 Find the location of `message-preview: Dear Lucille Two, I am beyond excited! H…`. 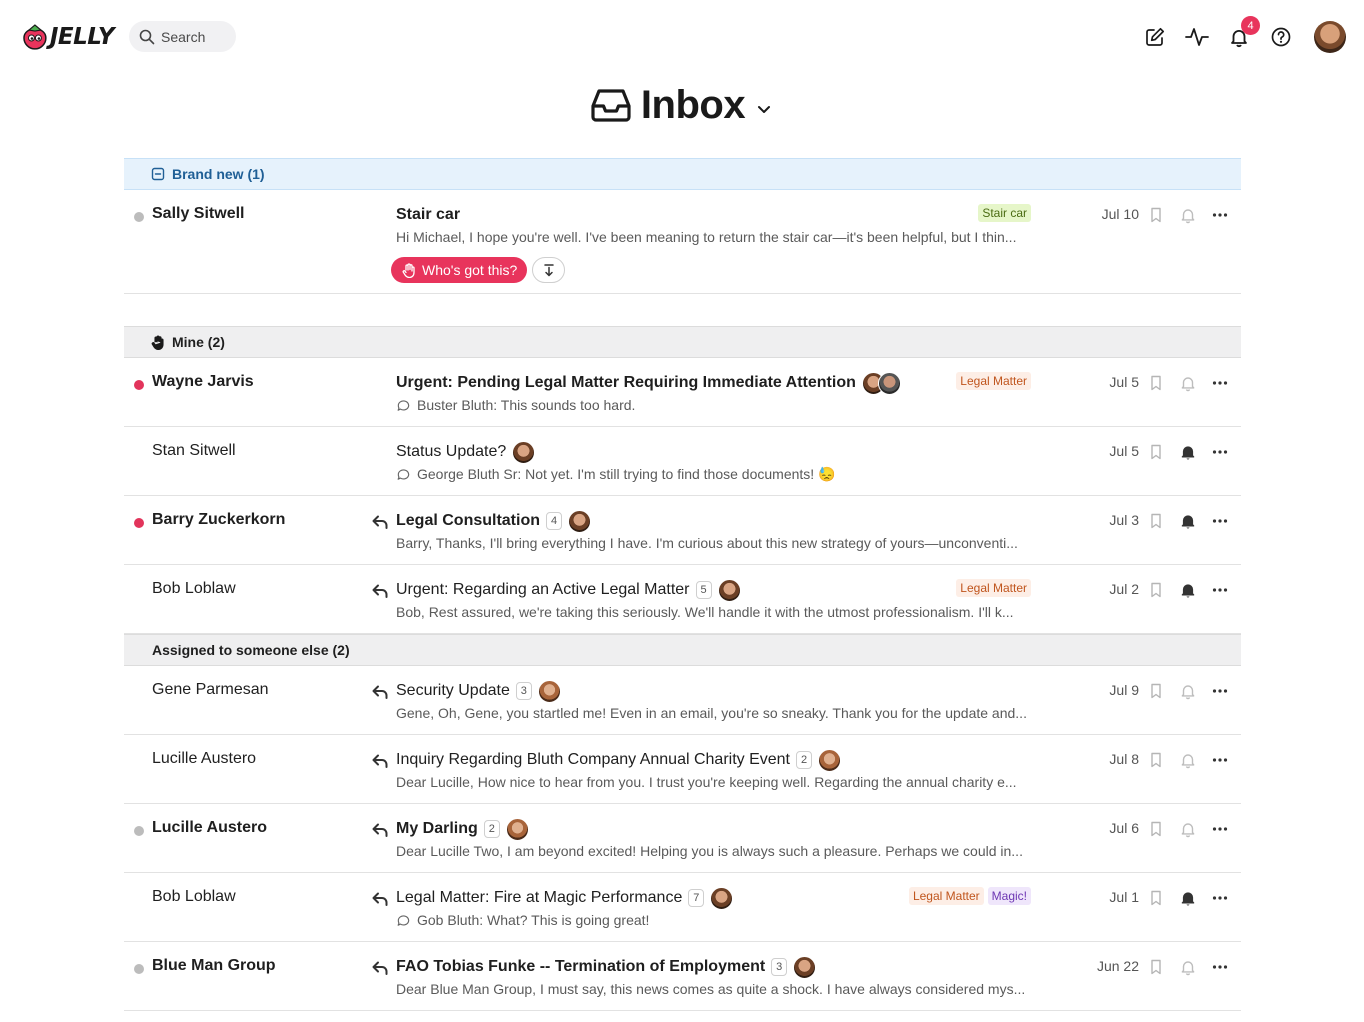

message-preview: Dear Lucille Two, I am beyond excited! H… is located at coordinates (716, 851).